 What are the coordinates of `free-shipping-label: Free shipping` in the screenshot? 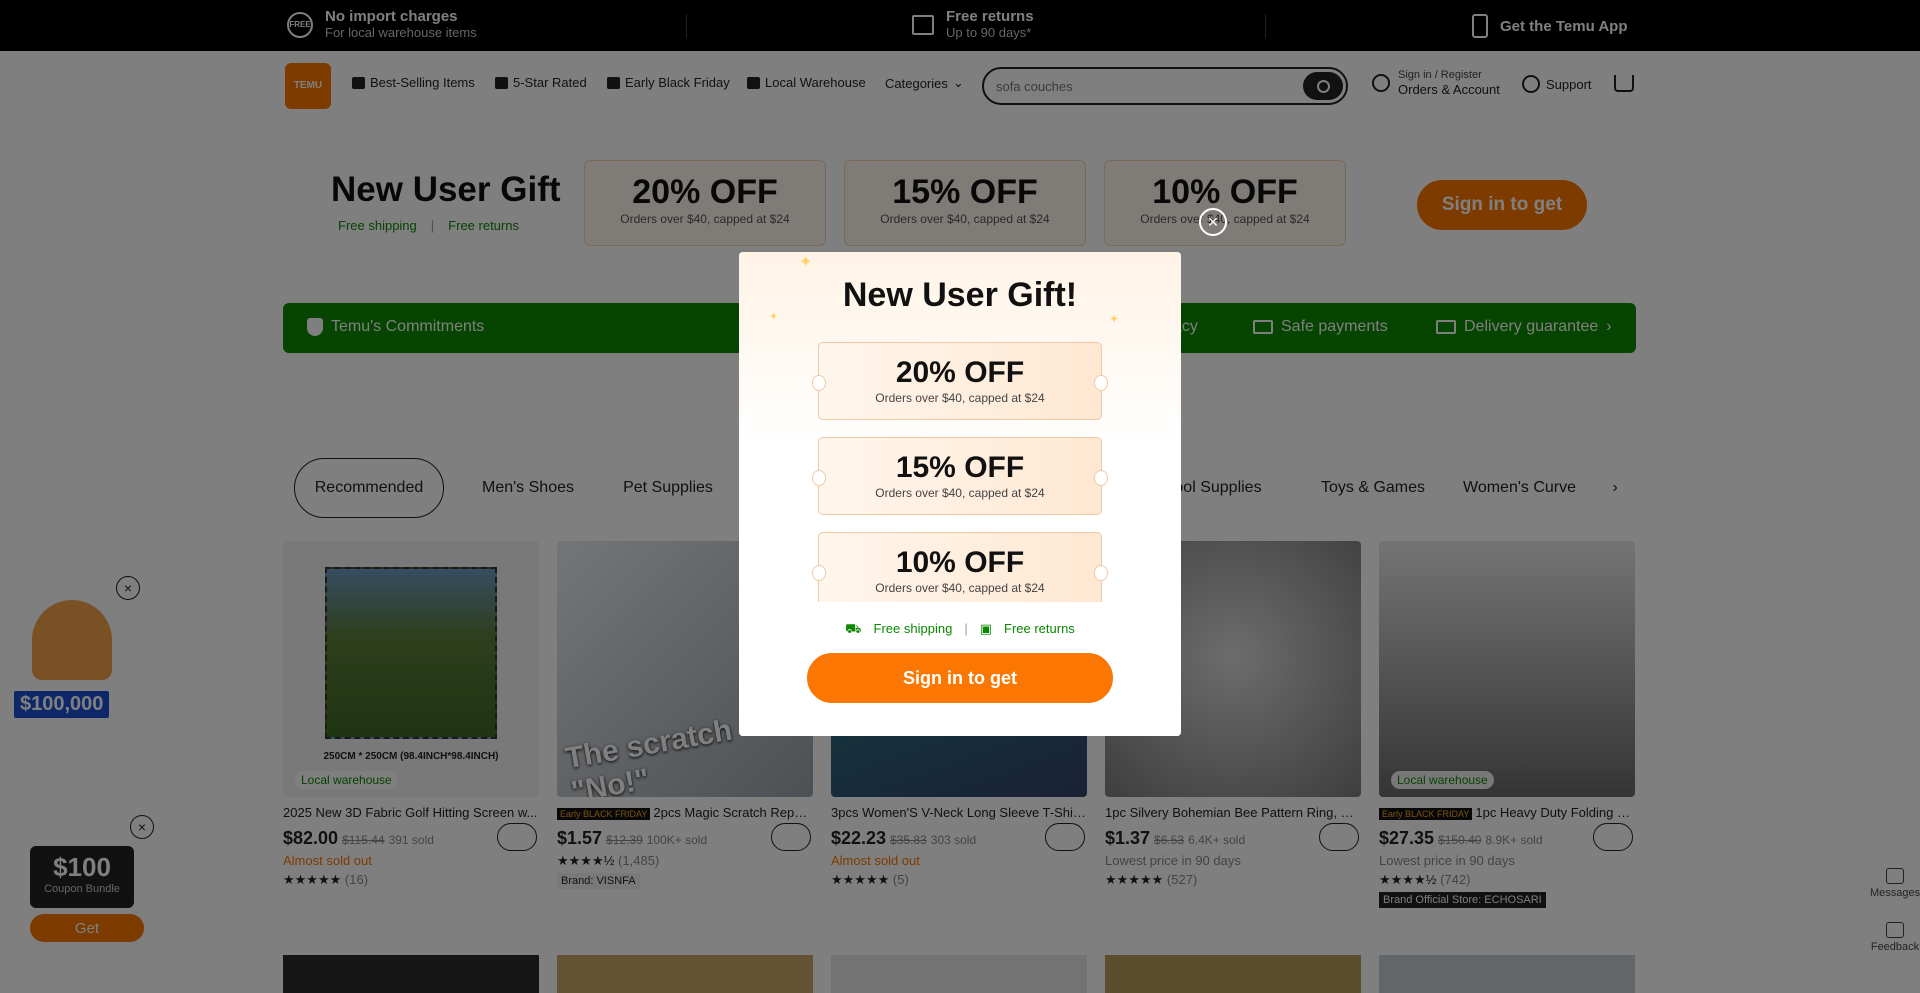 It's located at (913, 628).